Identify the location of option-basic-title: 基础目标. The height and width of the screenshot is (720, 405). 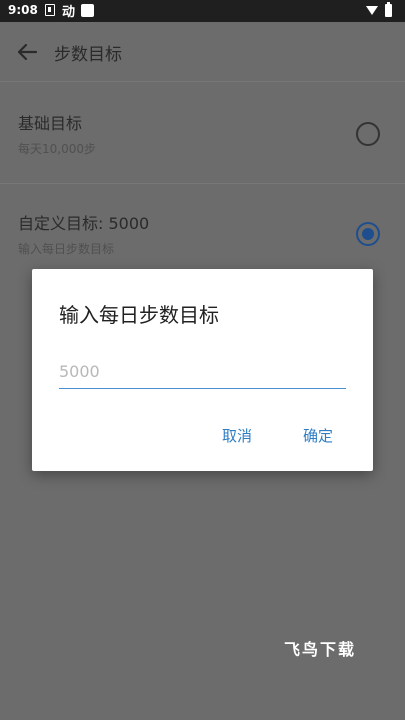
(50, 123).